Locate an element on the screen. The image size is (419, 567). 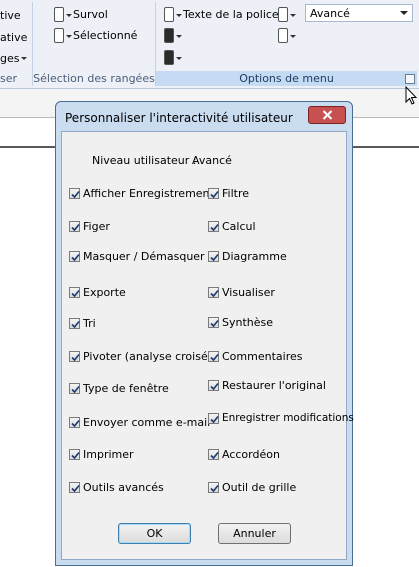
checkbox-label: Calcul is located at coordinates (239, 226).